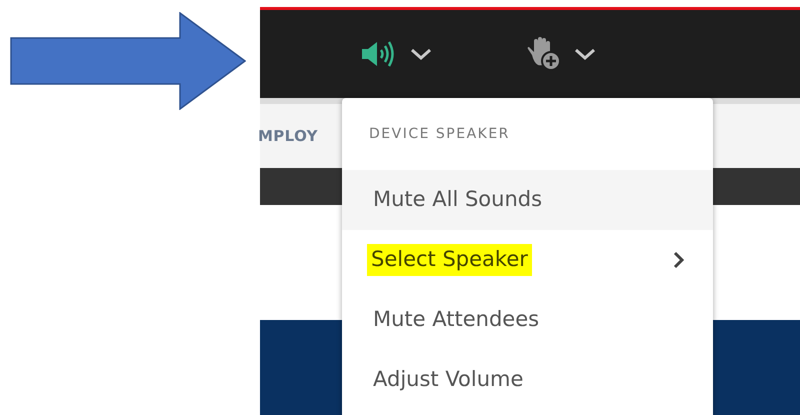  I want to click on menu-header: DEVICE SPEAKER, so click(439, 134).